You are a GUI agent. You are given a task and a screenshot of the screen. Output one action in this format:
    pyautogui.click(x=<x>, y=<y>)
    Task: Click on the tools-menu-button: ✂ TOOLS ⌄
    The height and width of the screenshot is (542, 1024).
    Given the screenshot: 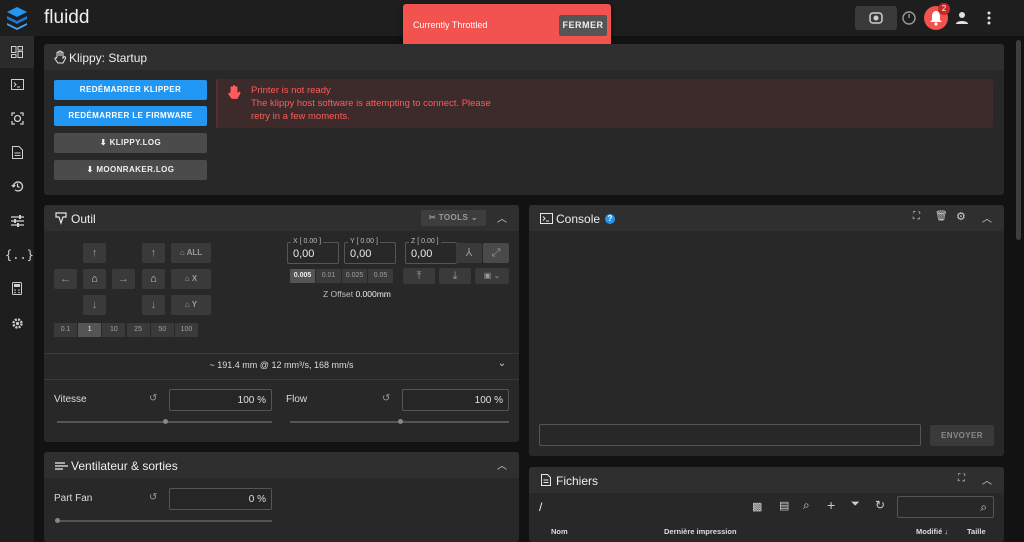 What is the action you would take?
    pyautogui.click(x=453, y=218)
    